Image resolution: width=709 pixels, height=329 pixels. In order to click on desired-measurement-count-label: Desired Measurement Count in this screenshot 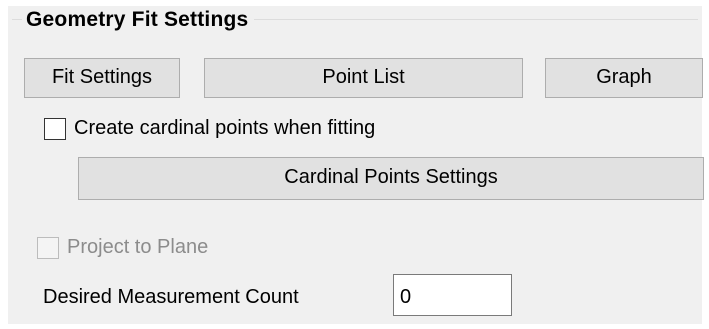, I will do `click(171, 297)`.